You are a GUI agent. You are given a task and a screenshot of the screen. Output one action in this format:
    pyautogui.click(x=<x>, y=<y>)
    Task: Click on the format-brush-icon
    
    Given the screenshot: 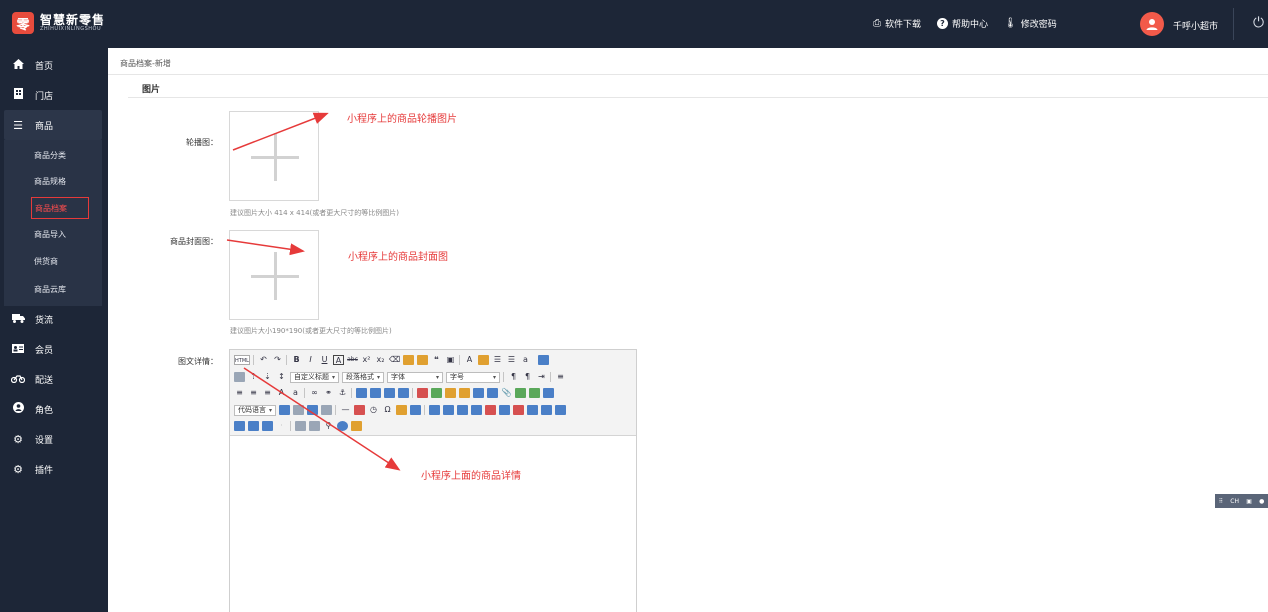 What is the action you would take?
    pyautogui.click(x=408, y=360)
    